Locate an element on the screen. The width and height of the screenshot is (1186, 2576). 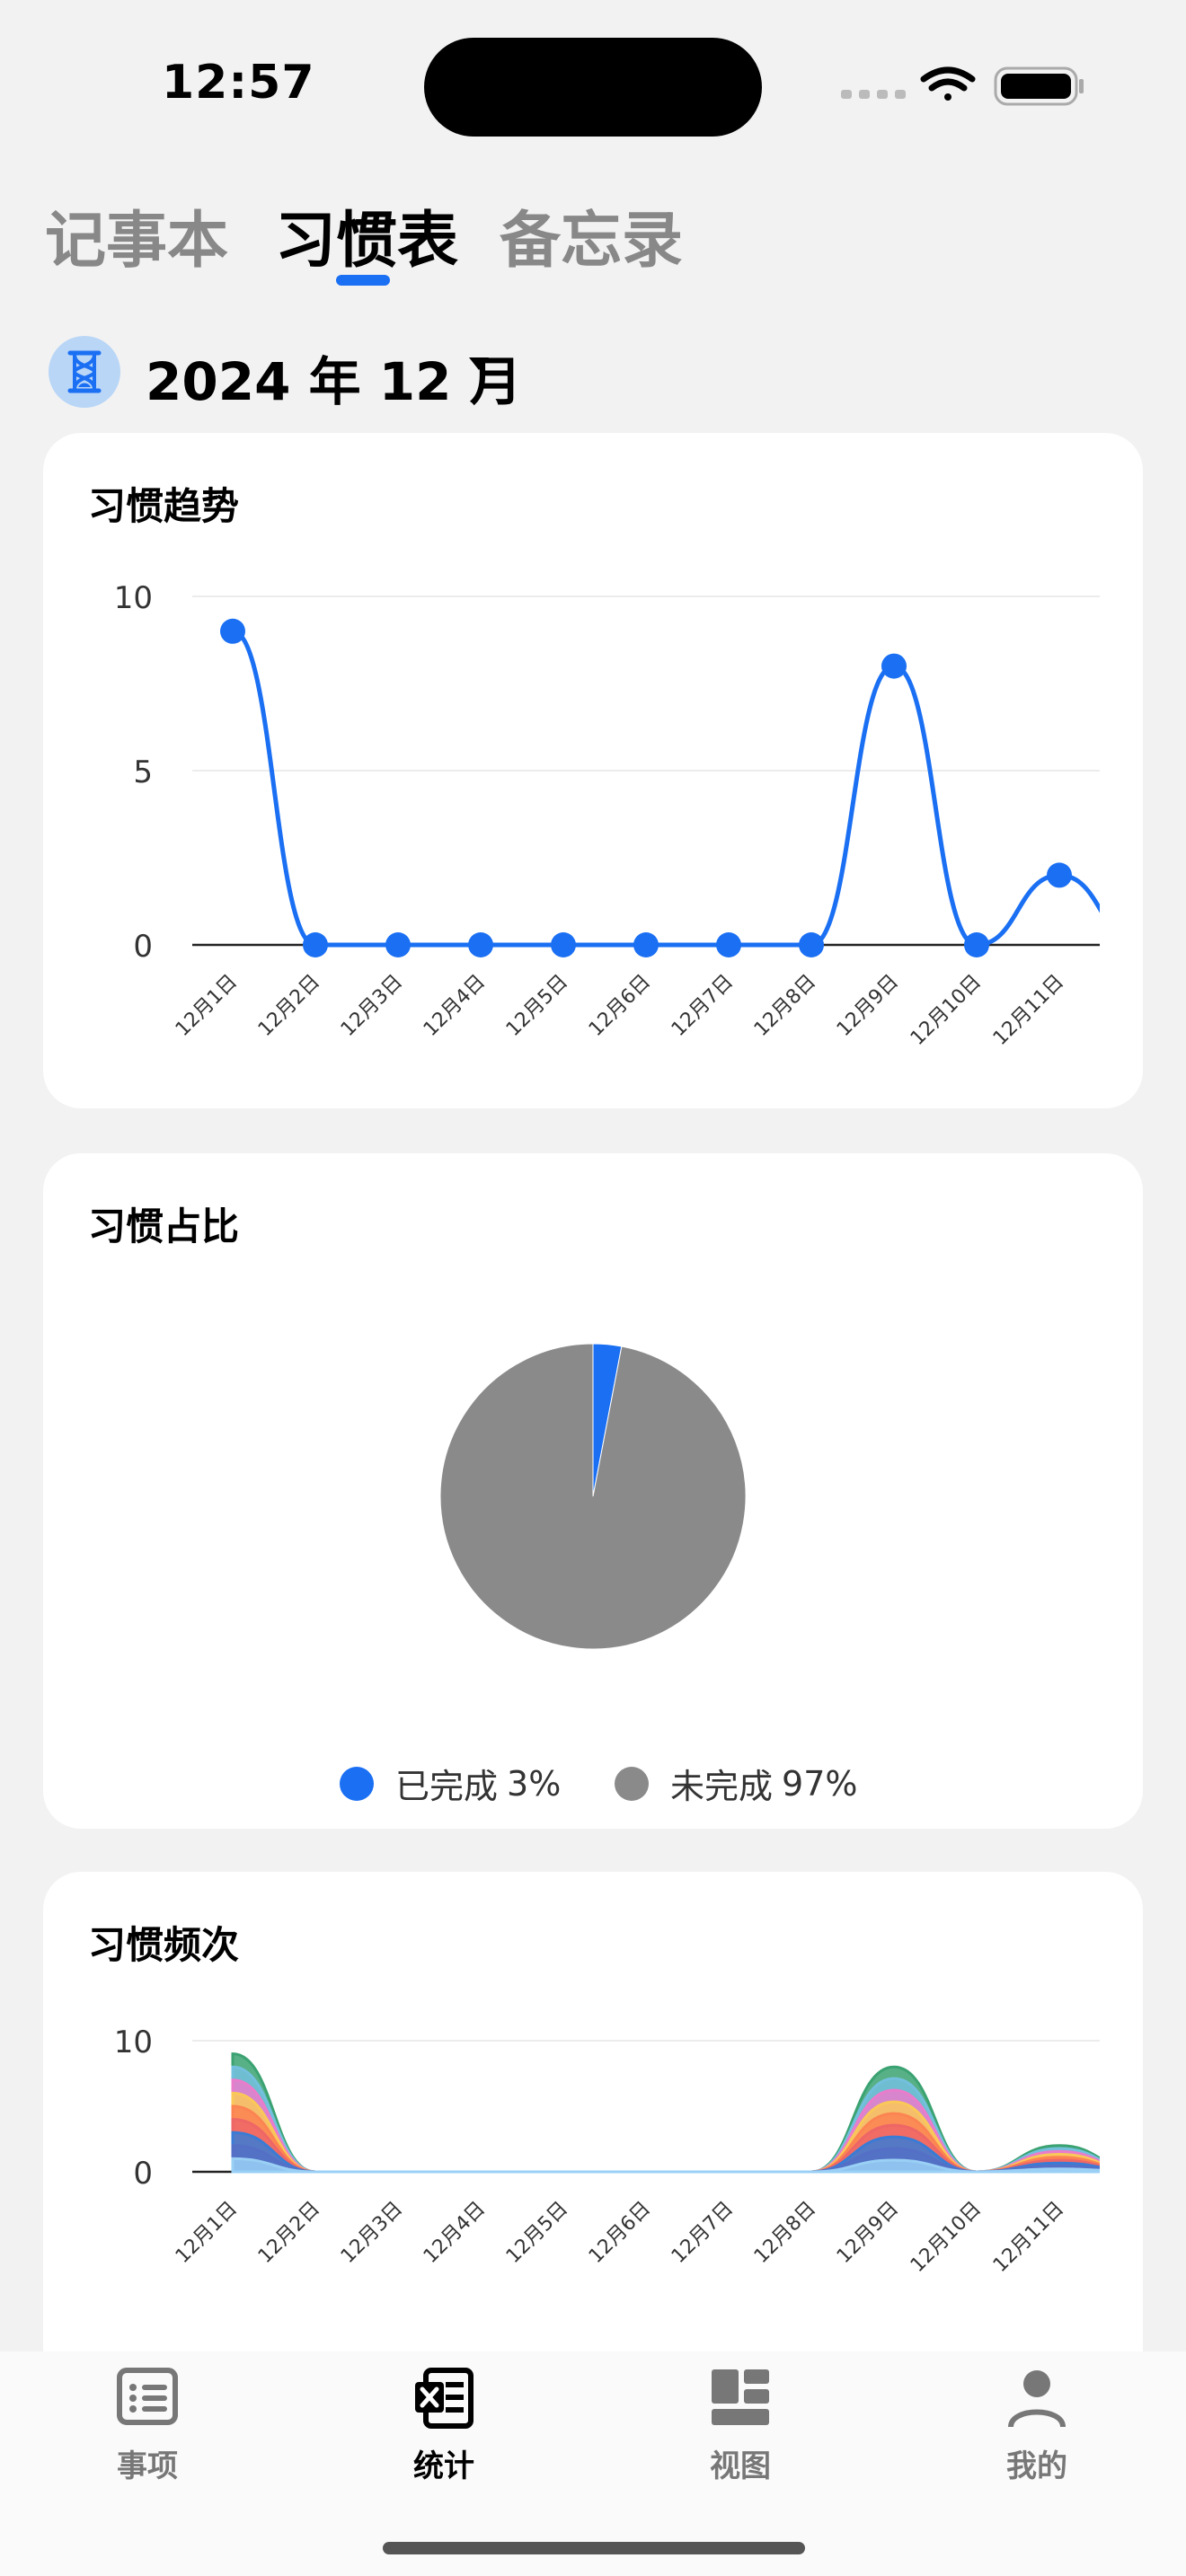
legend-item-incomplete: 未完成 97% is located at coordinates (736, 1783).